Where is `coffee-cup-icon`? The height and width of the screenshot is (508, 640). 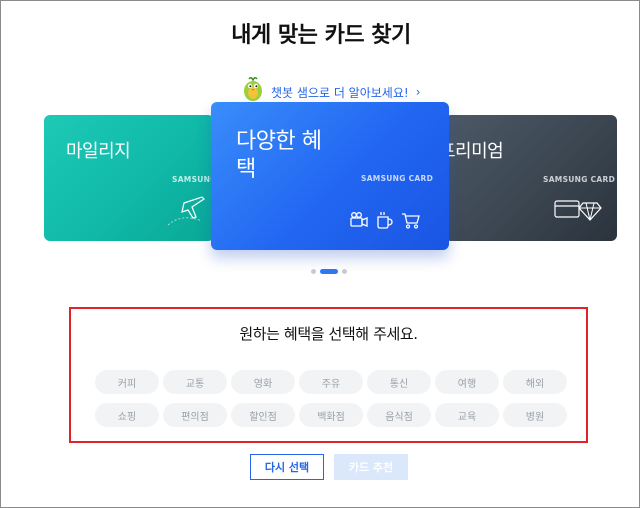
coffee-cup-icon is located at coordinates (385, 220).